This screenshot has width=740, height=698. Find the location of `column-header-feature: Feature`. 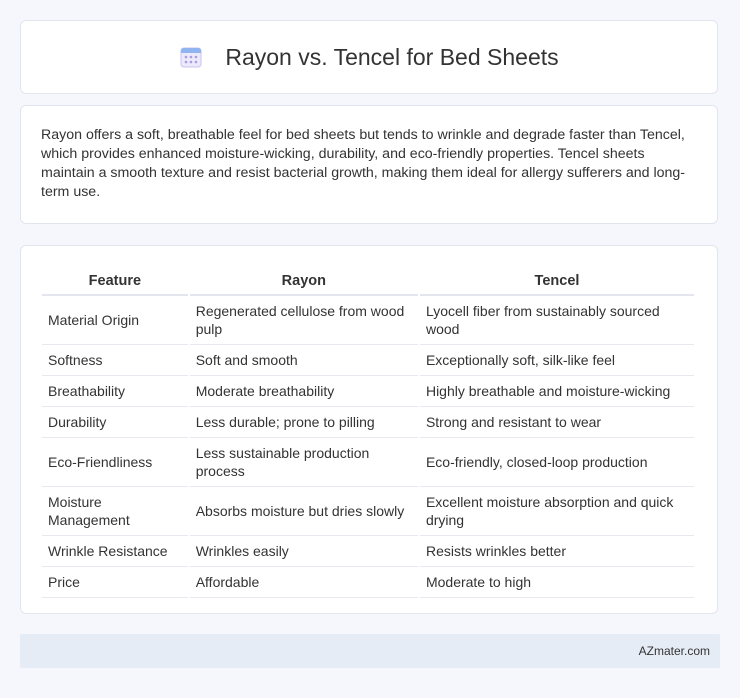

column-header-feature: Feature is located at coordinates (115, 280).